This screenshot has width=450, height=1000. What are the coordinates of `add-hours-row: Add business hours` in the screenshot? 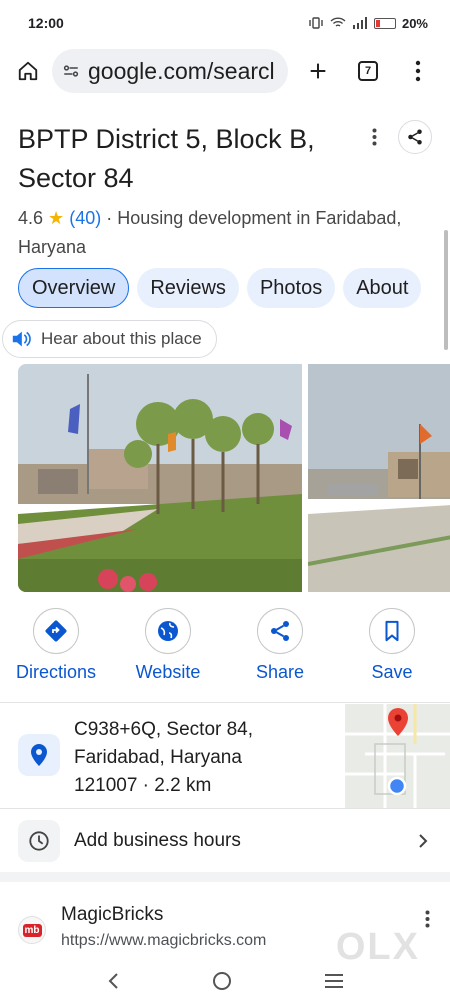 It's located at (225, 841).